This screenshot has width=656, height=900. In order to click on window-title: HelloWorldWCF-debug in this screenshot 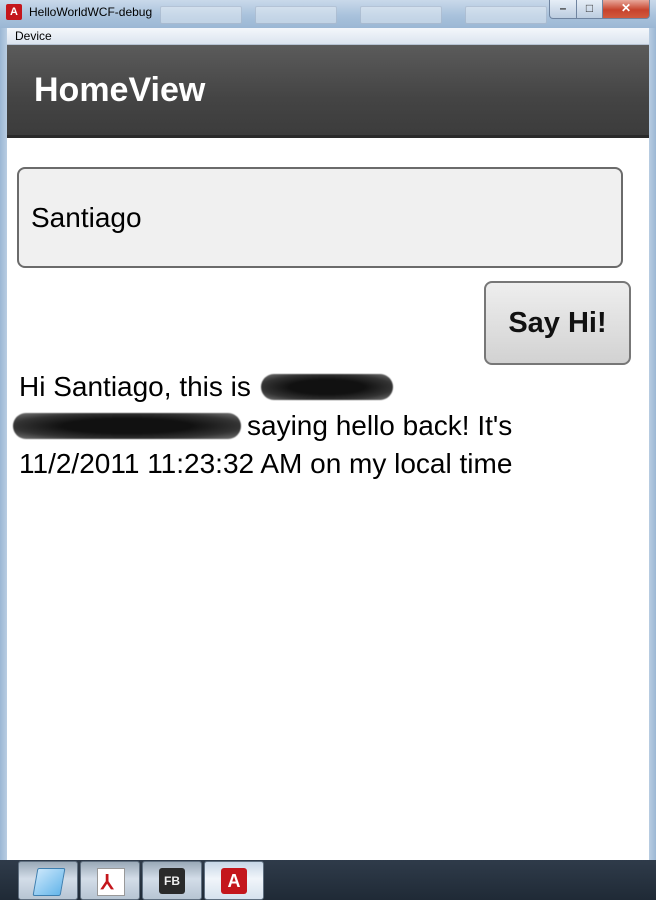, I will do `click(91, 12)`.